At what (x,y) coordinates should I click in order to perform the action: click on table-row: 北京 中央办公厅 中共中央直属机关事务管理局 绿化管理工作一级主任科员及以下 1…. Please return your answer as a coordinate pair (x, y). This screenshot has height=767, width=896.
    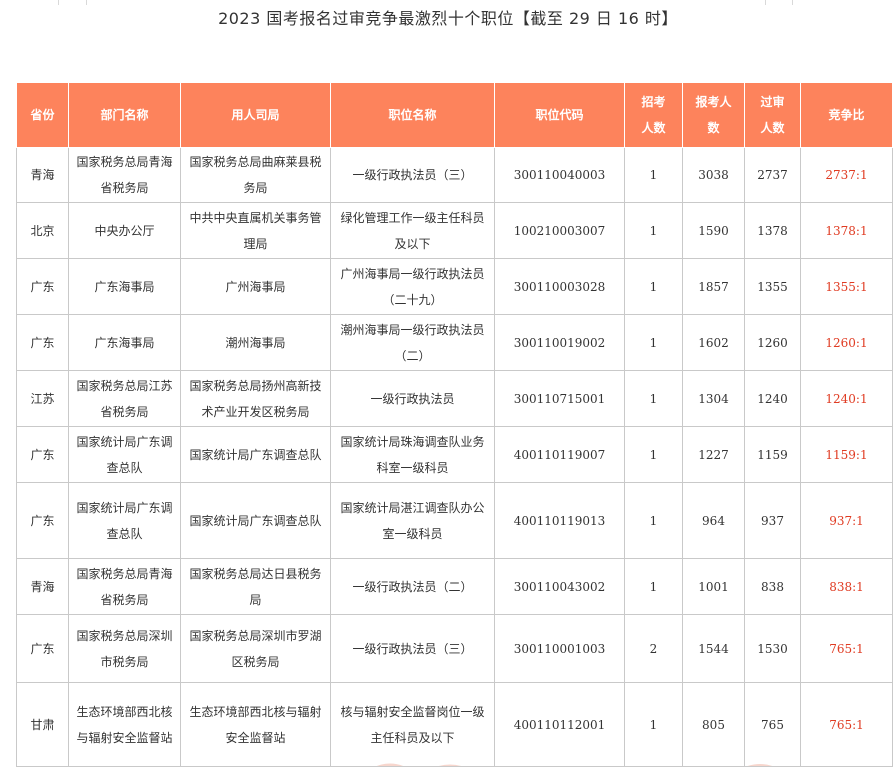
    Looking at the image, I should click on (454, 230).